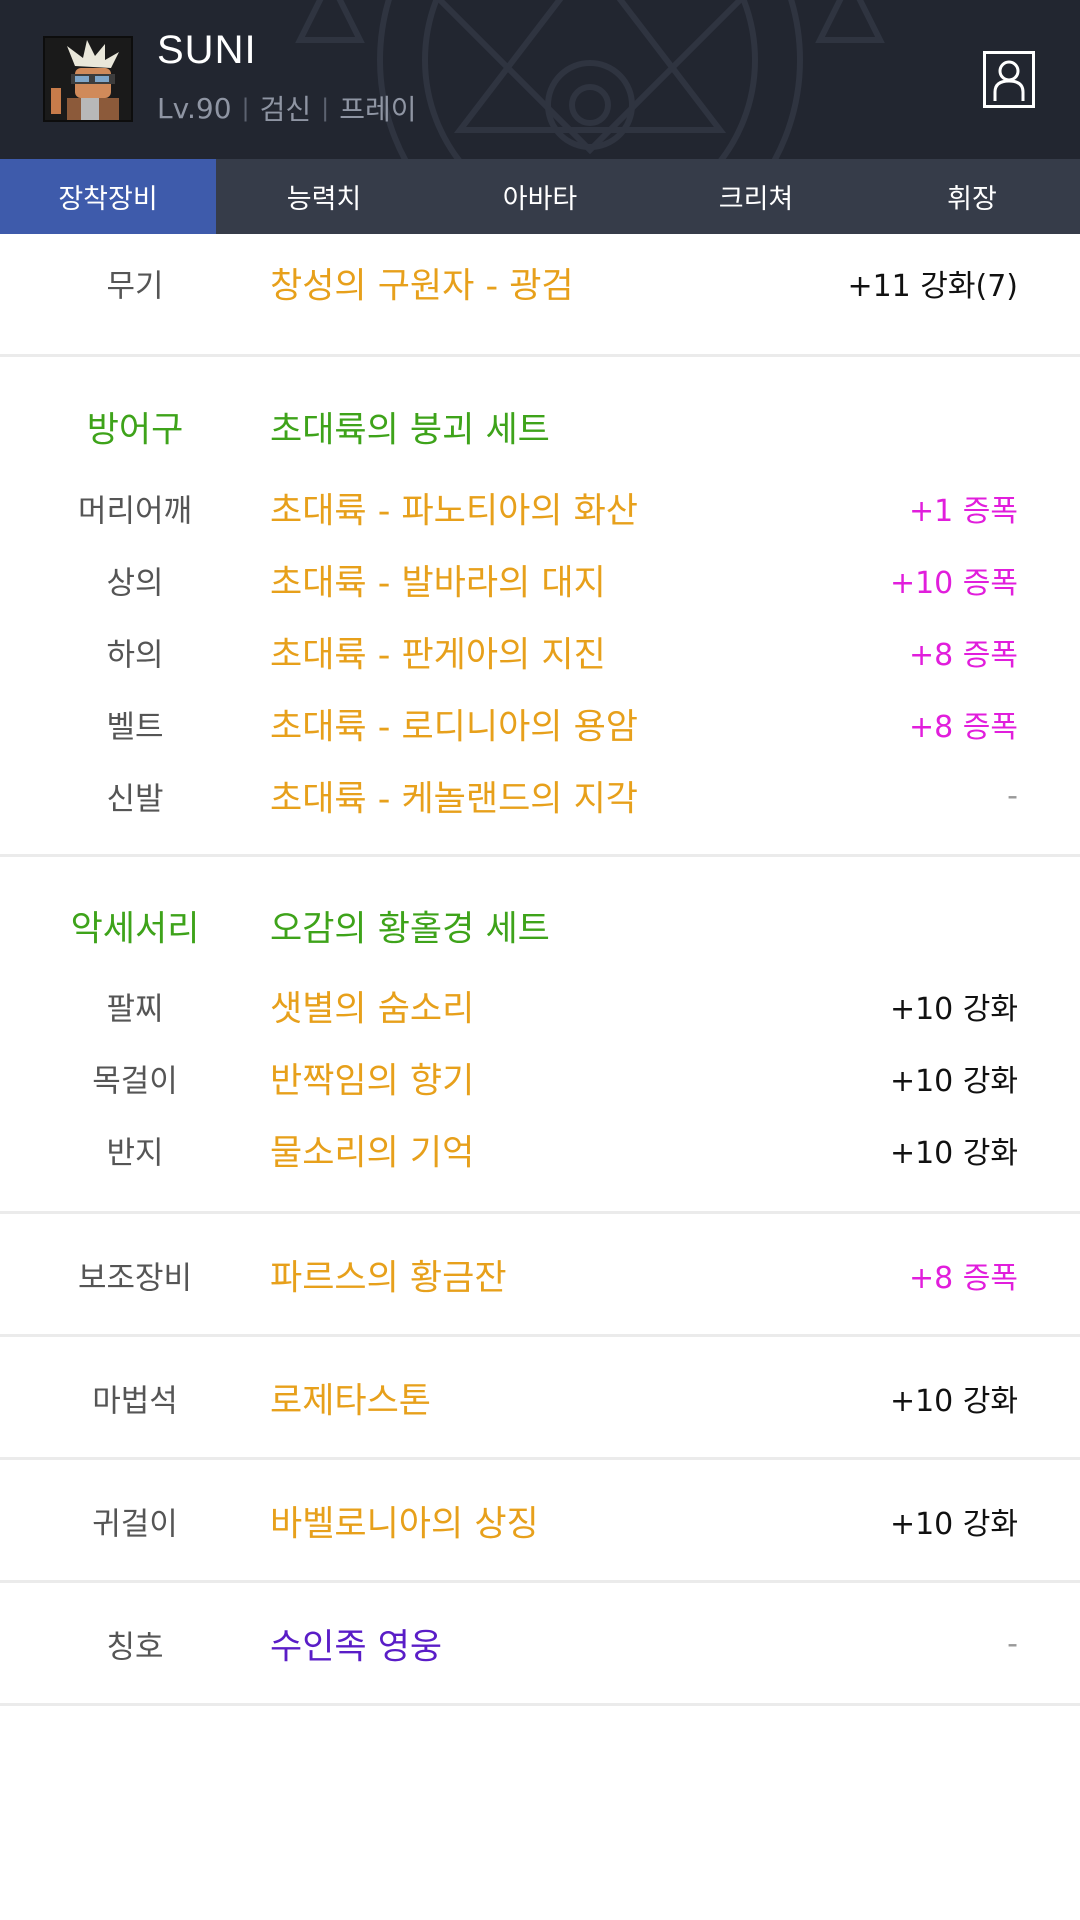  I want to click on equipment-row: 하의 초대륙 - 판게아의 지진 +8 증폭, so click(540, 652).